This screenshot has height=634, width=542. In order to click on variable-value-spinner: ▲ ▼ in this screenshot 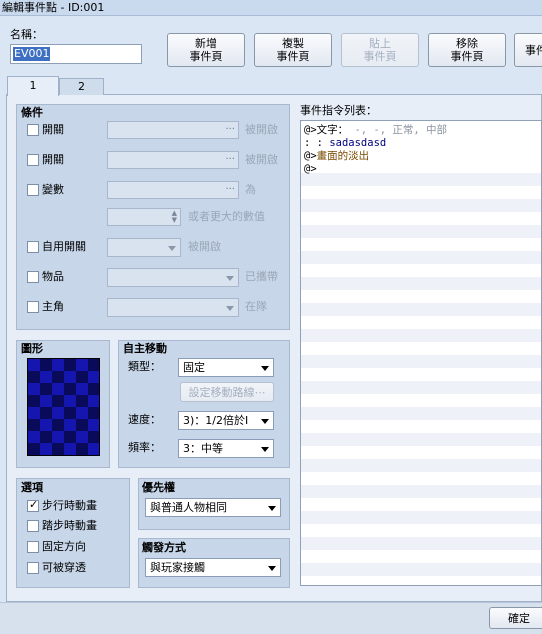, I will do `click(144, 217)`.